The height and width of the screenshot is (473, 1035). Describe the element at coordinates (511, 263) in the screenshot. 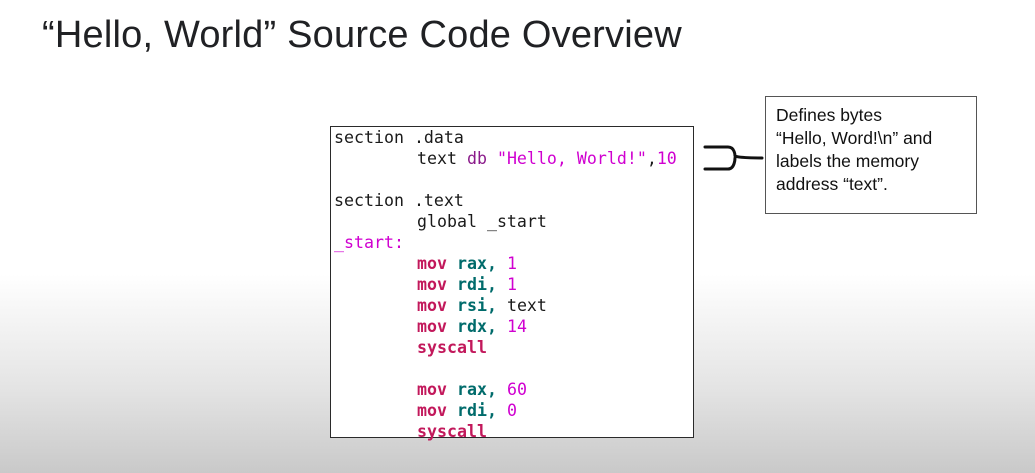

I see `write-syscall-number: 1` at that location.